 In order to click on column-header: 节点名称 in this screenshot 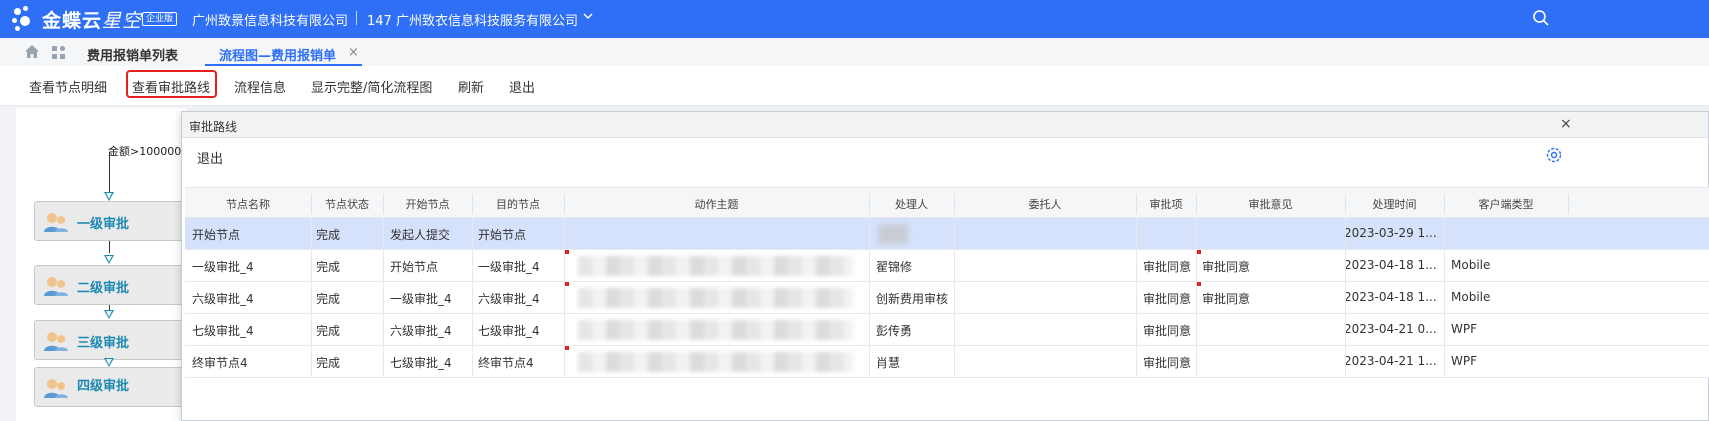, I will do `click(248, 204)`.